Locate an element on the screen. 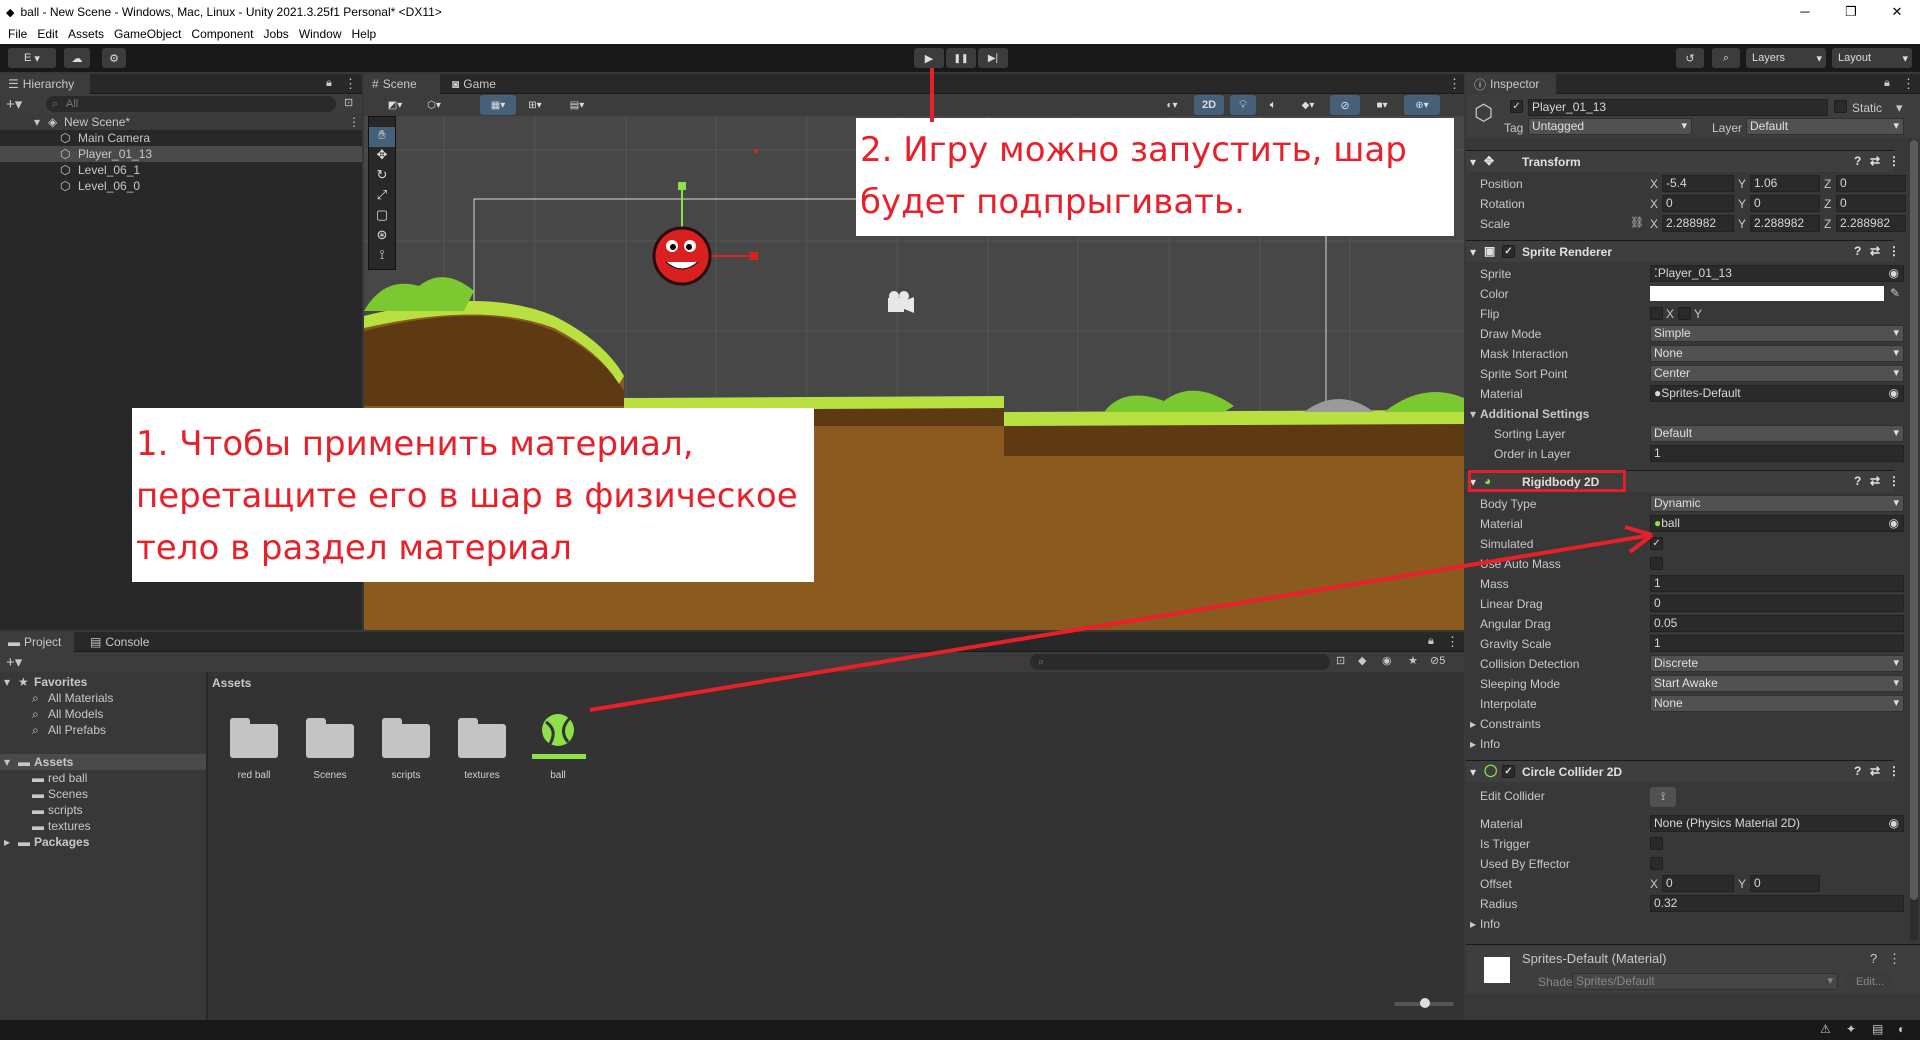 The width and height of the screenshot is (1920, 1040). linear-drag-field: 0 is located at coordinates (1777, 603).